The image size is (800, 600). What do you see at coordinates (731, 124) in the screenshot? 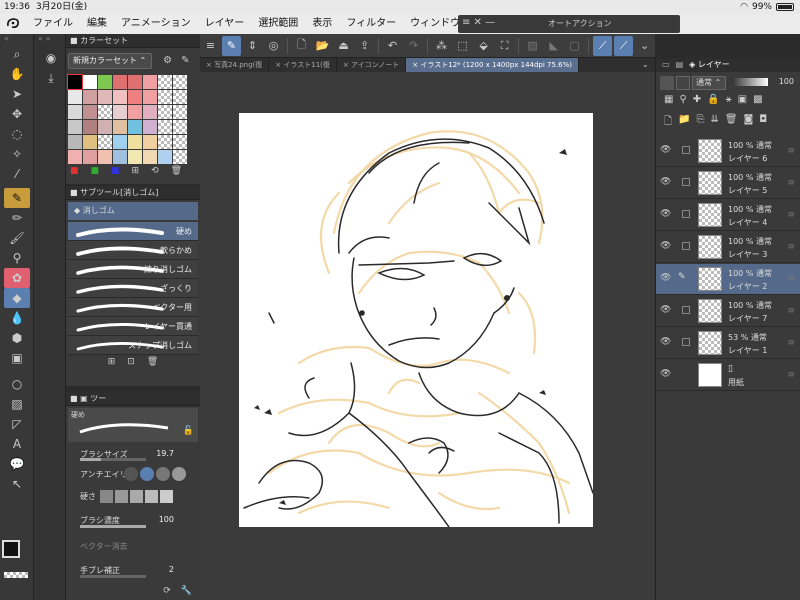
I see `delete-layer-icon: 🗑` at bounding box center [731, 124].